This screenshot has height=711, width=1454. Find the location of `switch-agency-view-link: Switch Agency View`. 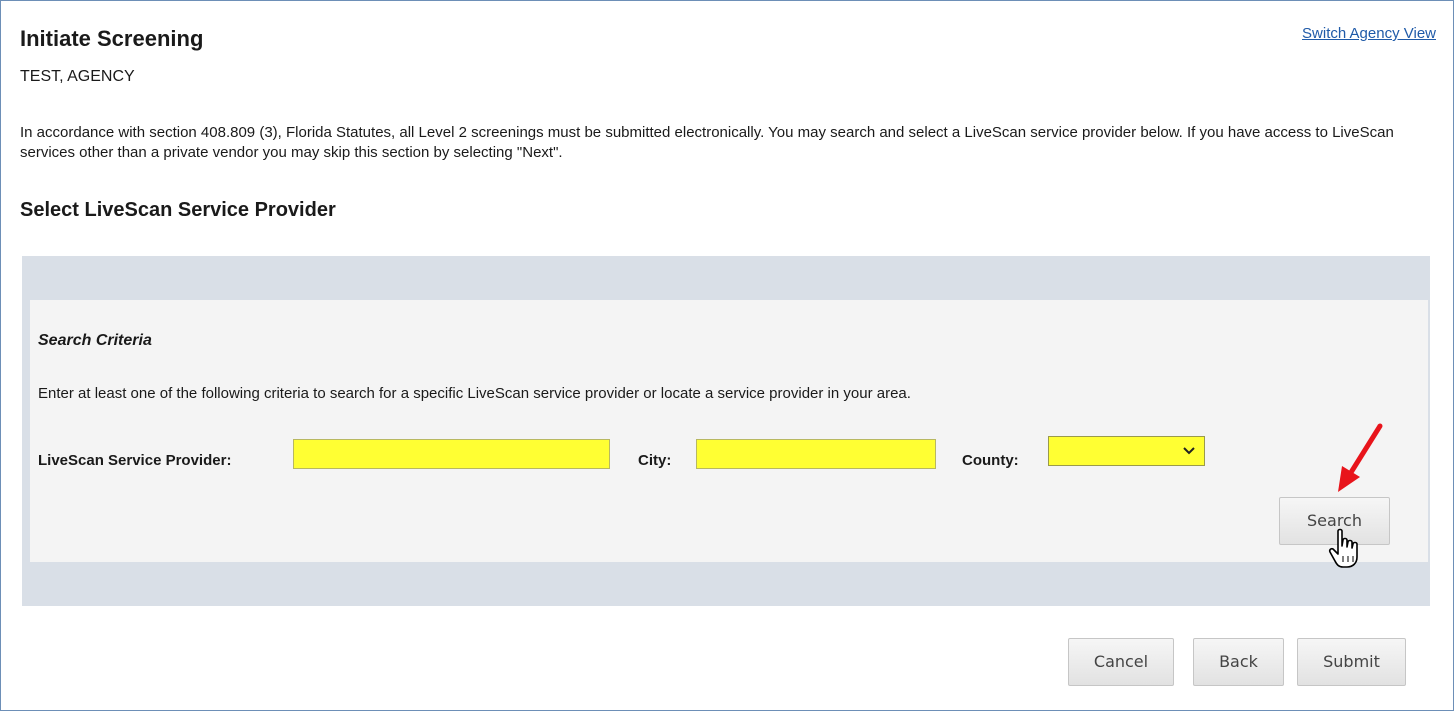

switch-agency-view-link: Switch Agency View is located at coordinates (1369, 33).